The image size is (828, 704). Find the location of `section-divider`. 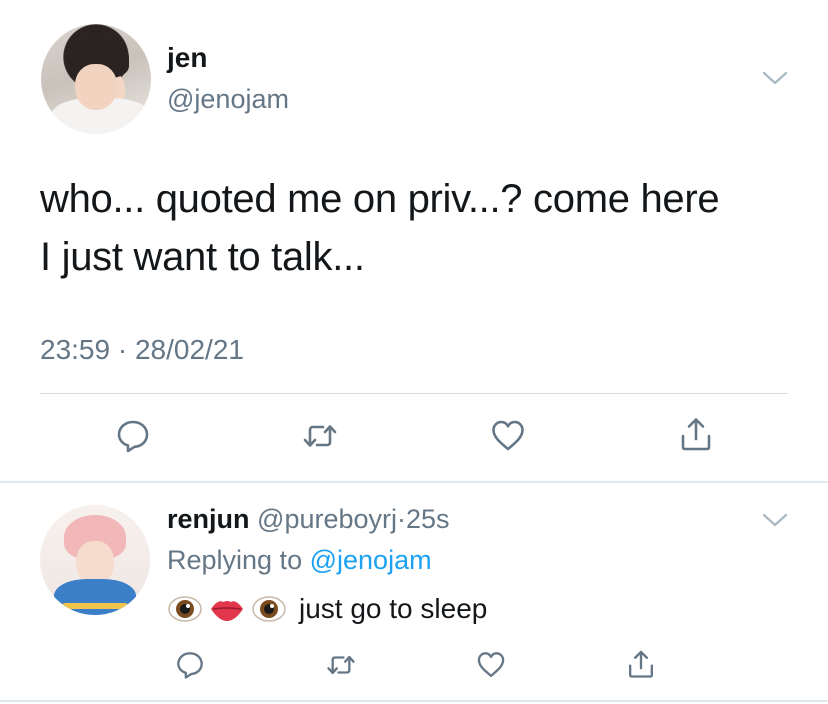

section-divider is located at coordinates (414, 482).